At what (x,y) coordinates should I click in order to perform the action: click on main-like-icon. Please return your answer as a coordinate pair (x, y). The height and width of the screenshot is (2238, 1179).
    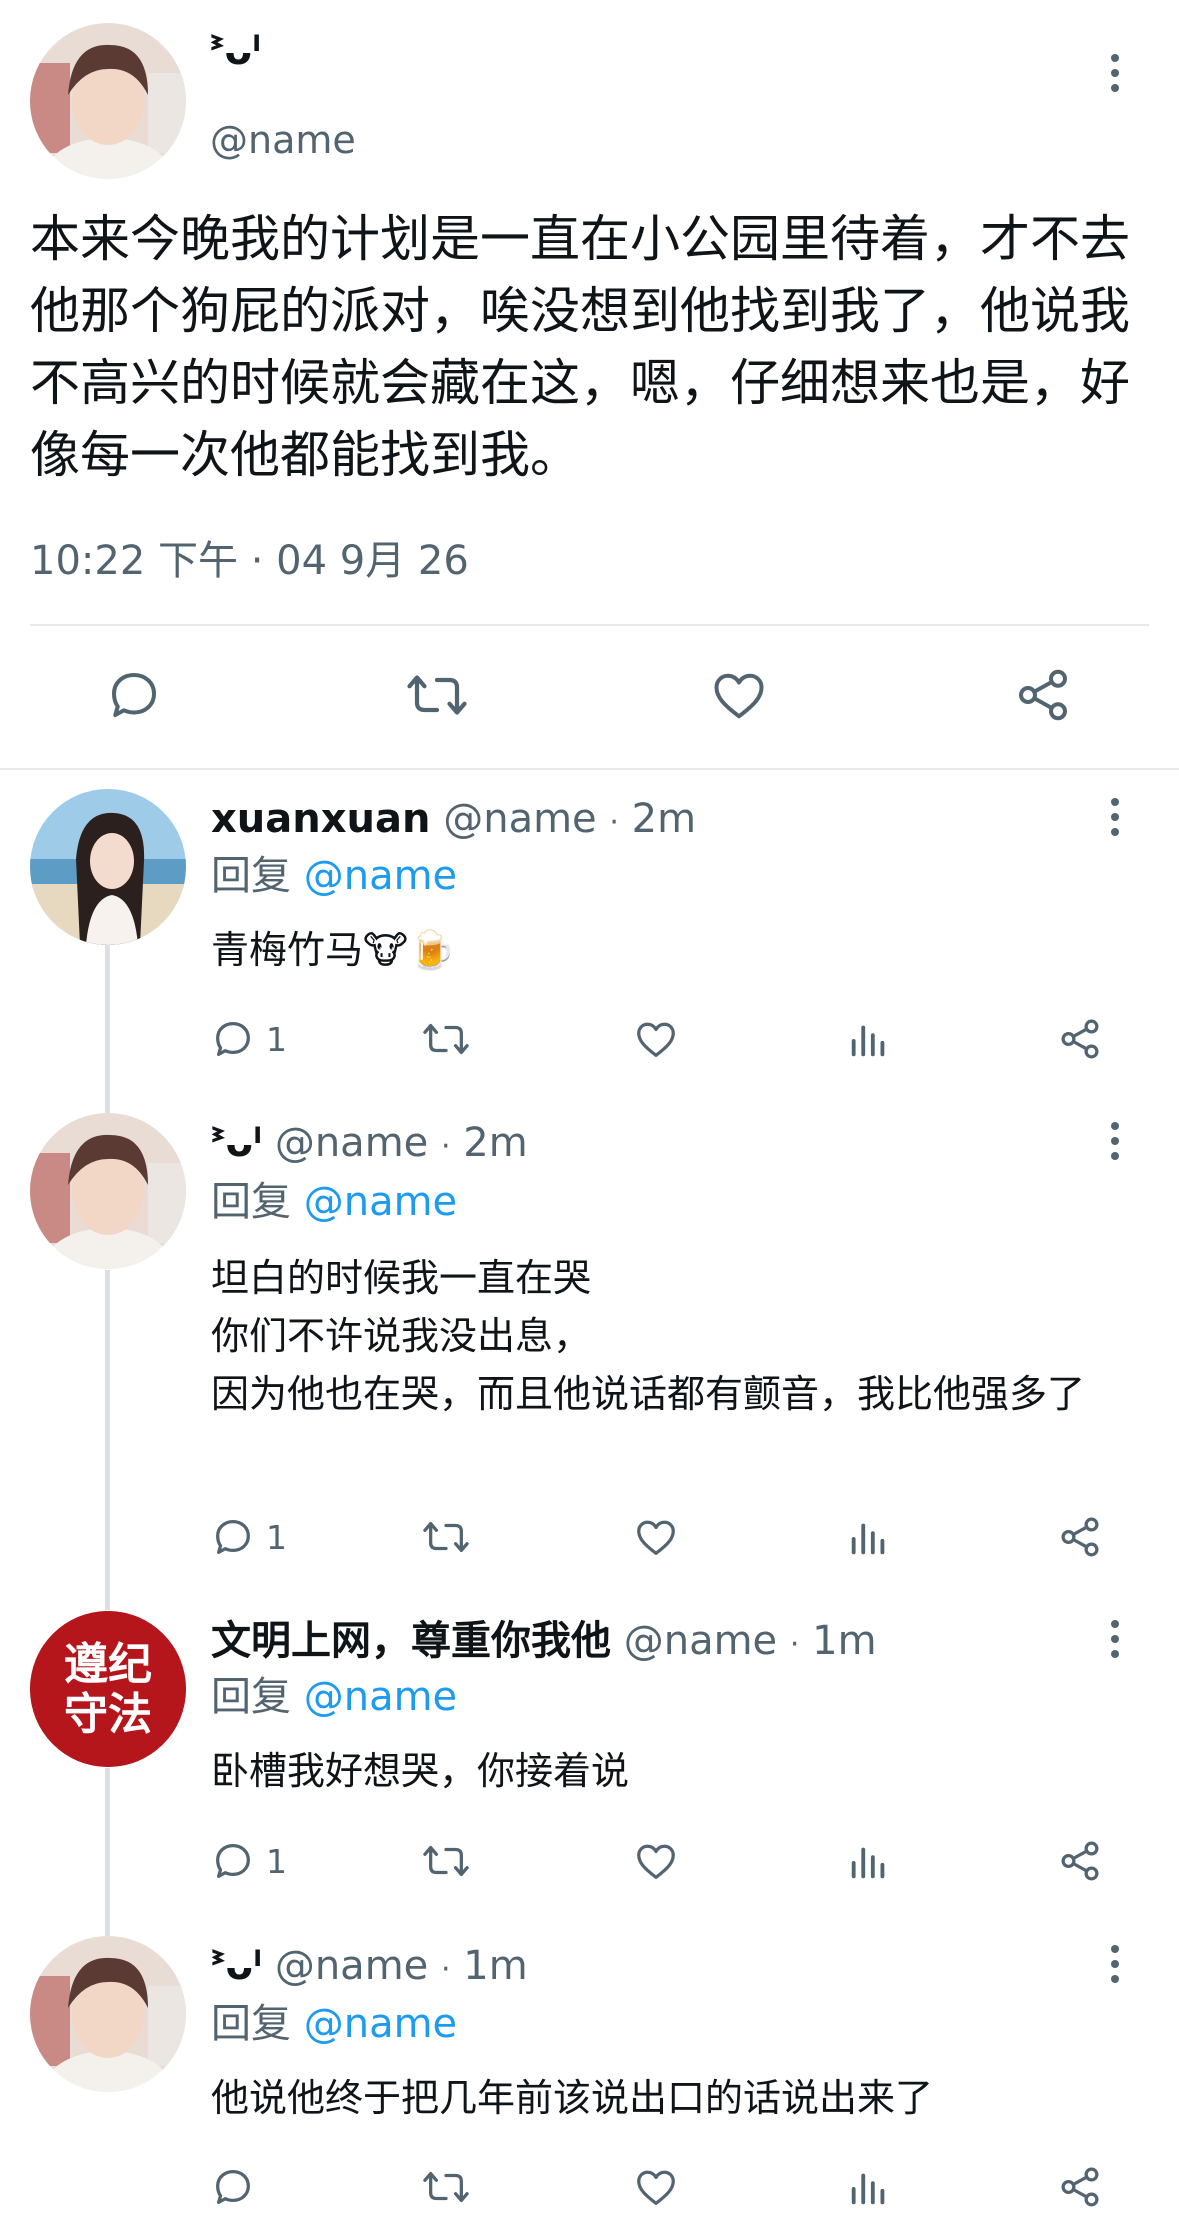
    Looking at the image, I should click on (739, 695).